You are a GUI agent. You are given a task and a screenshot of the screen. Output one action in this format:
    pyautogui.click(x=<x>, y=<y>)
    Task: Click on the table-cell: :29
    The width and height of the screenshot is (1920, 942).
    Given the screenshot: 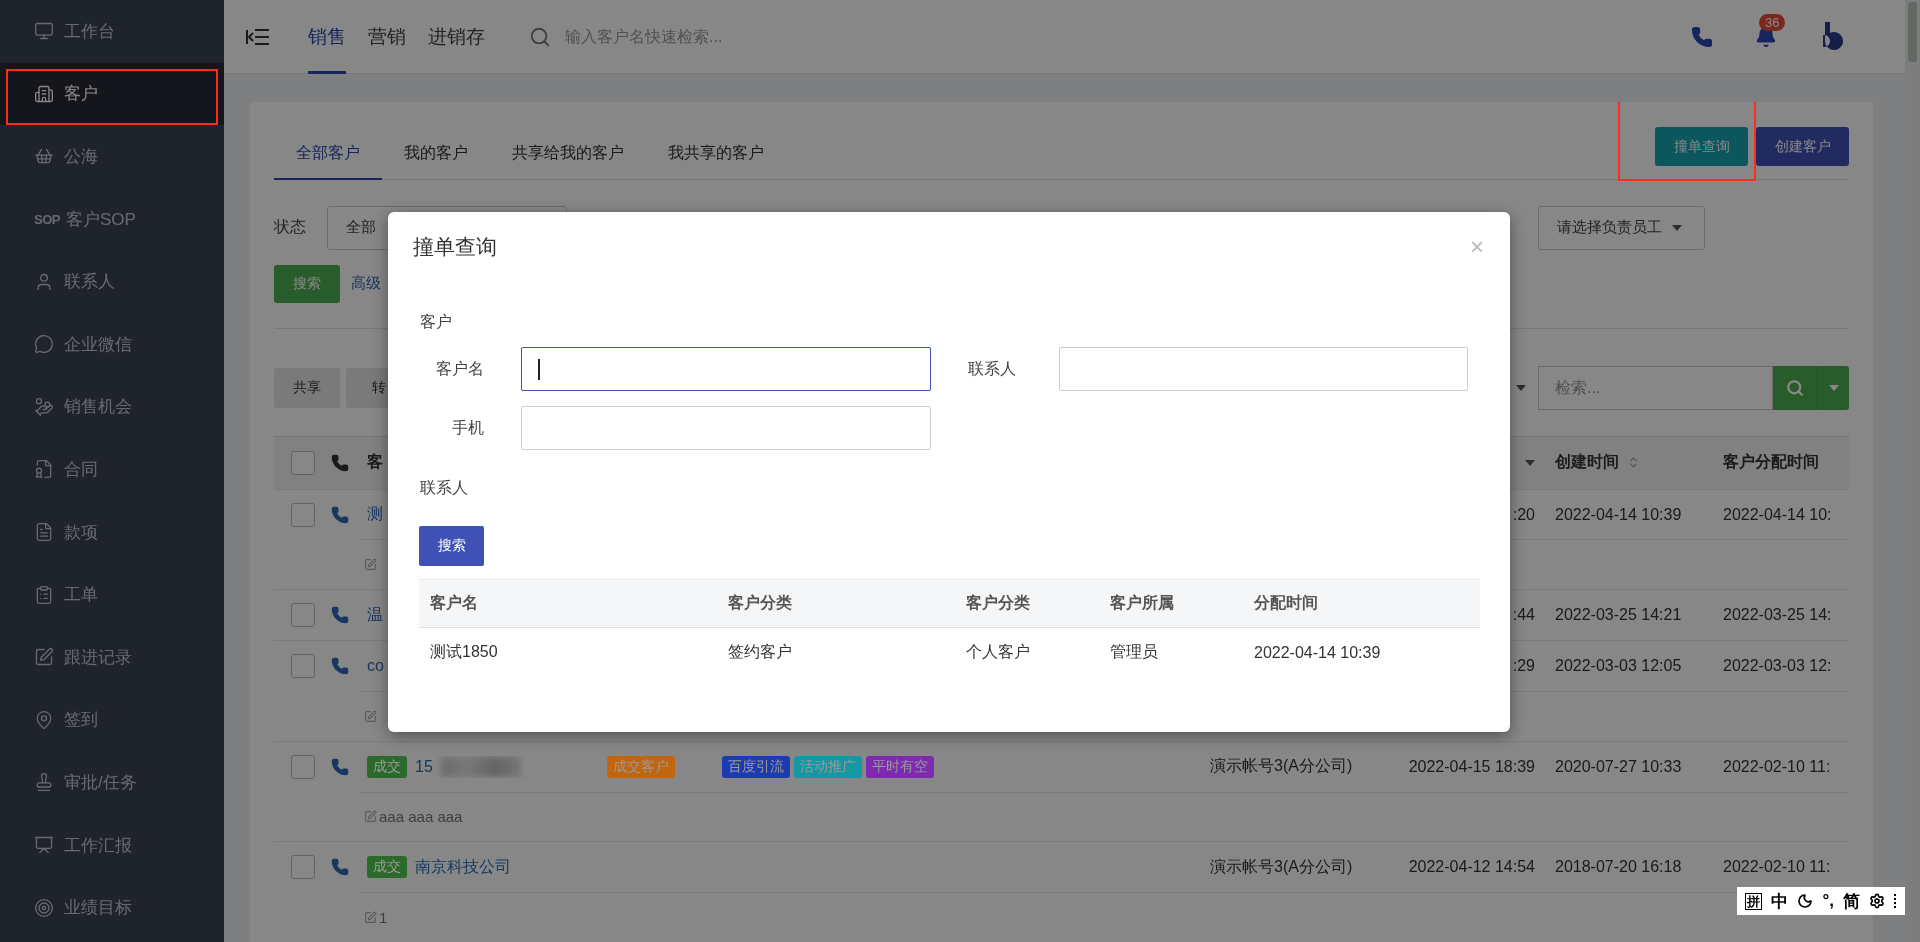 What is the action you would take?
    pyautogui.click(x=1523, y=666)
    